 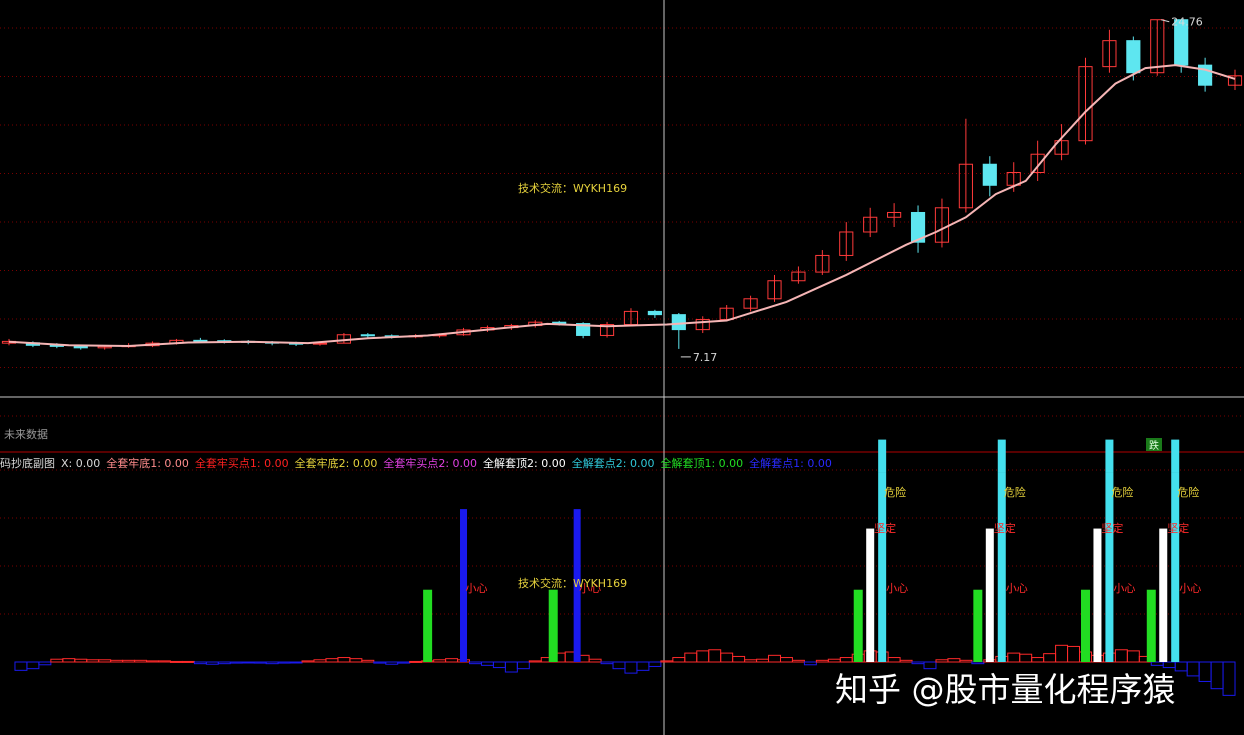 I want to click on high-marker-label: 24.76, so click(x=1187, y=22).